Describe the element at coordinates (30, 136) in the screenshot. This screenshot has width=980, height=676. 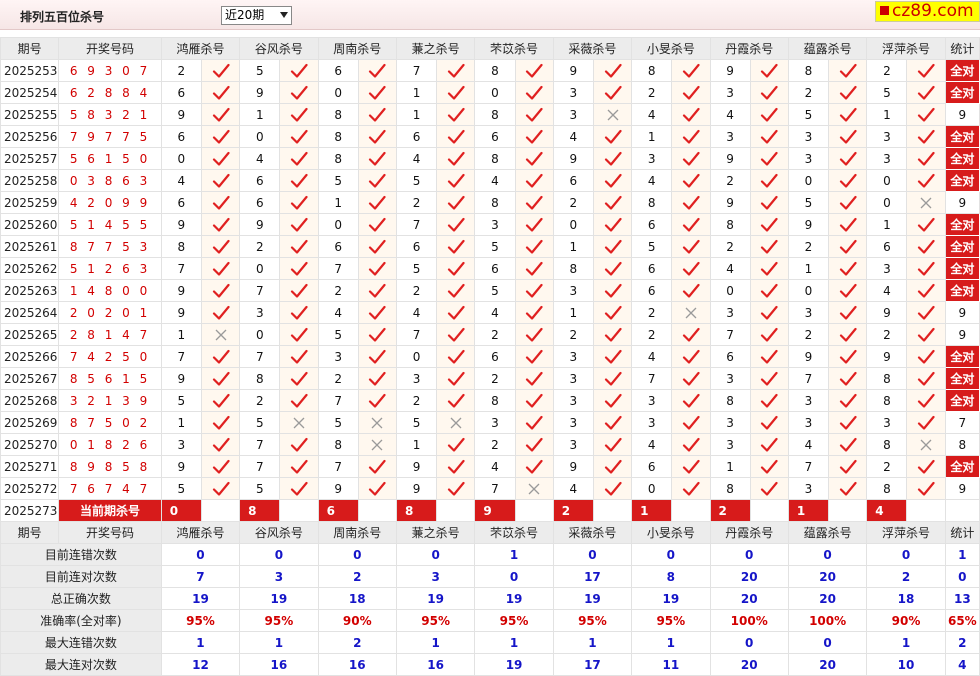
I see `period-cell: 2025256` at that location.